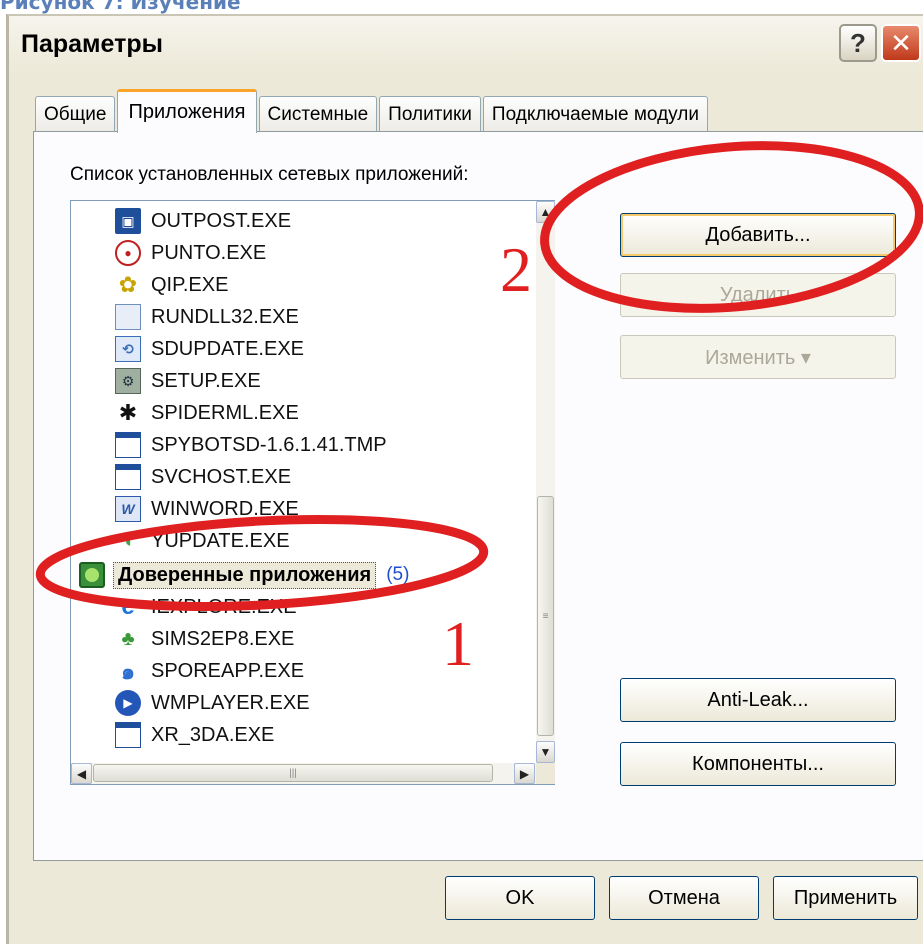 This screenshot has width=923, height=944. Describe the element at coordinates (225, 412) in the screenshot. I see `list-item-label: SPIDERML.EXE` at that location.